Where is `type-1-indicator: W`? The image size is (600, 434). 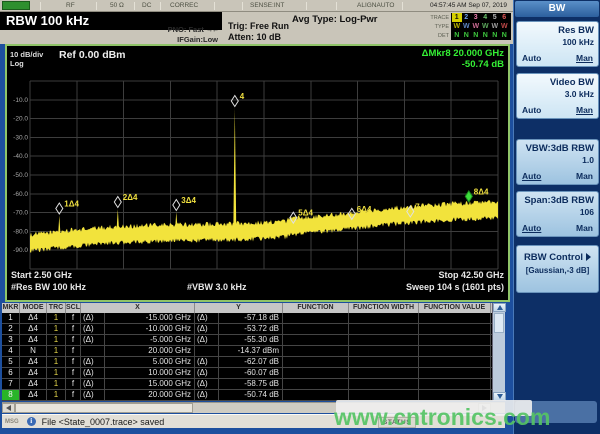
type-1-indicator: W is located at coordinates (457, 26).